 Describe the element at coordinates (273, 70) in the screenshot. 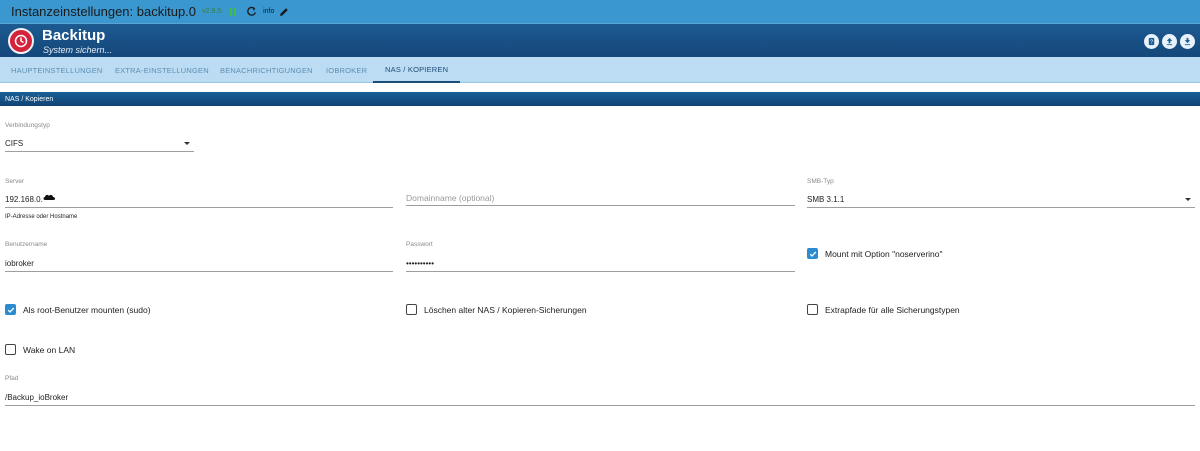

I see `tab-notifications: BENACHRICHTIGUNGEN` at that location.